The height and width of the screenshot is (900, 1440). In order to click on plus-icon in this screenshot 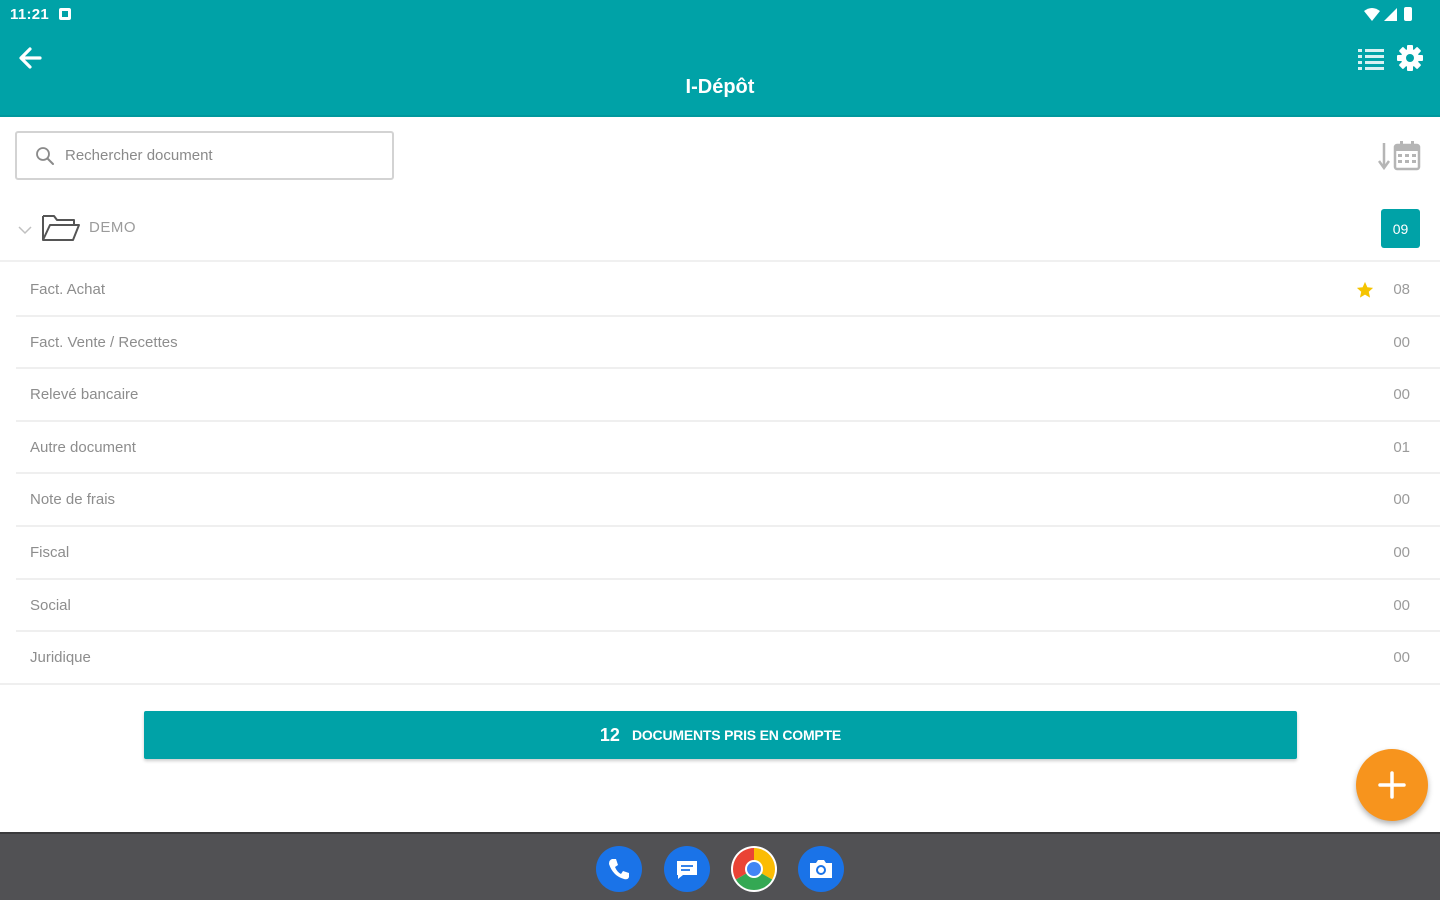, I will do `click(1392, 785)`.